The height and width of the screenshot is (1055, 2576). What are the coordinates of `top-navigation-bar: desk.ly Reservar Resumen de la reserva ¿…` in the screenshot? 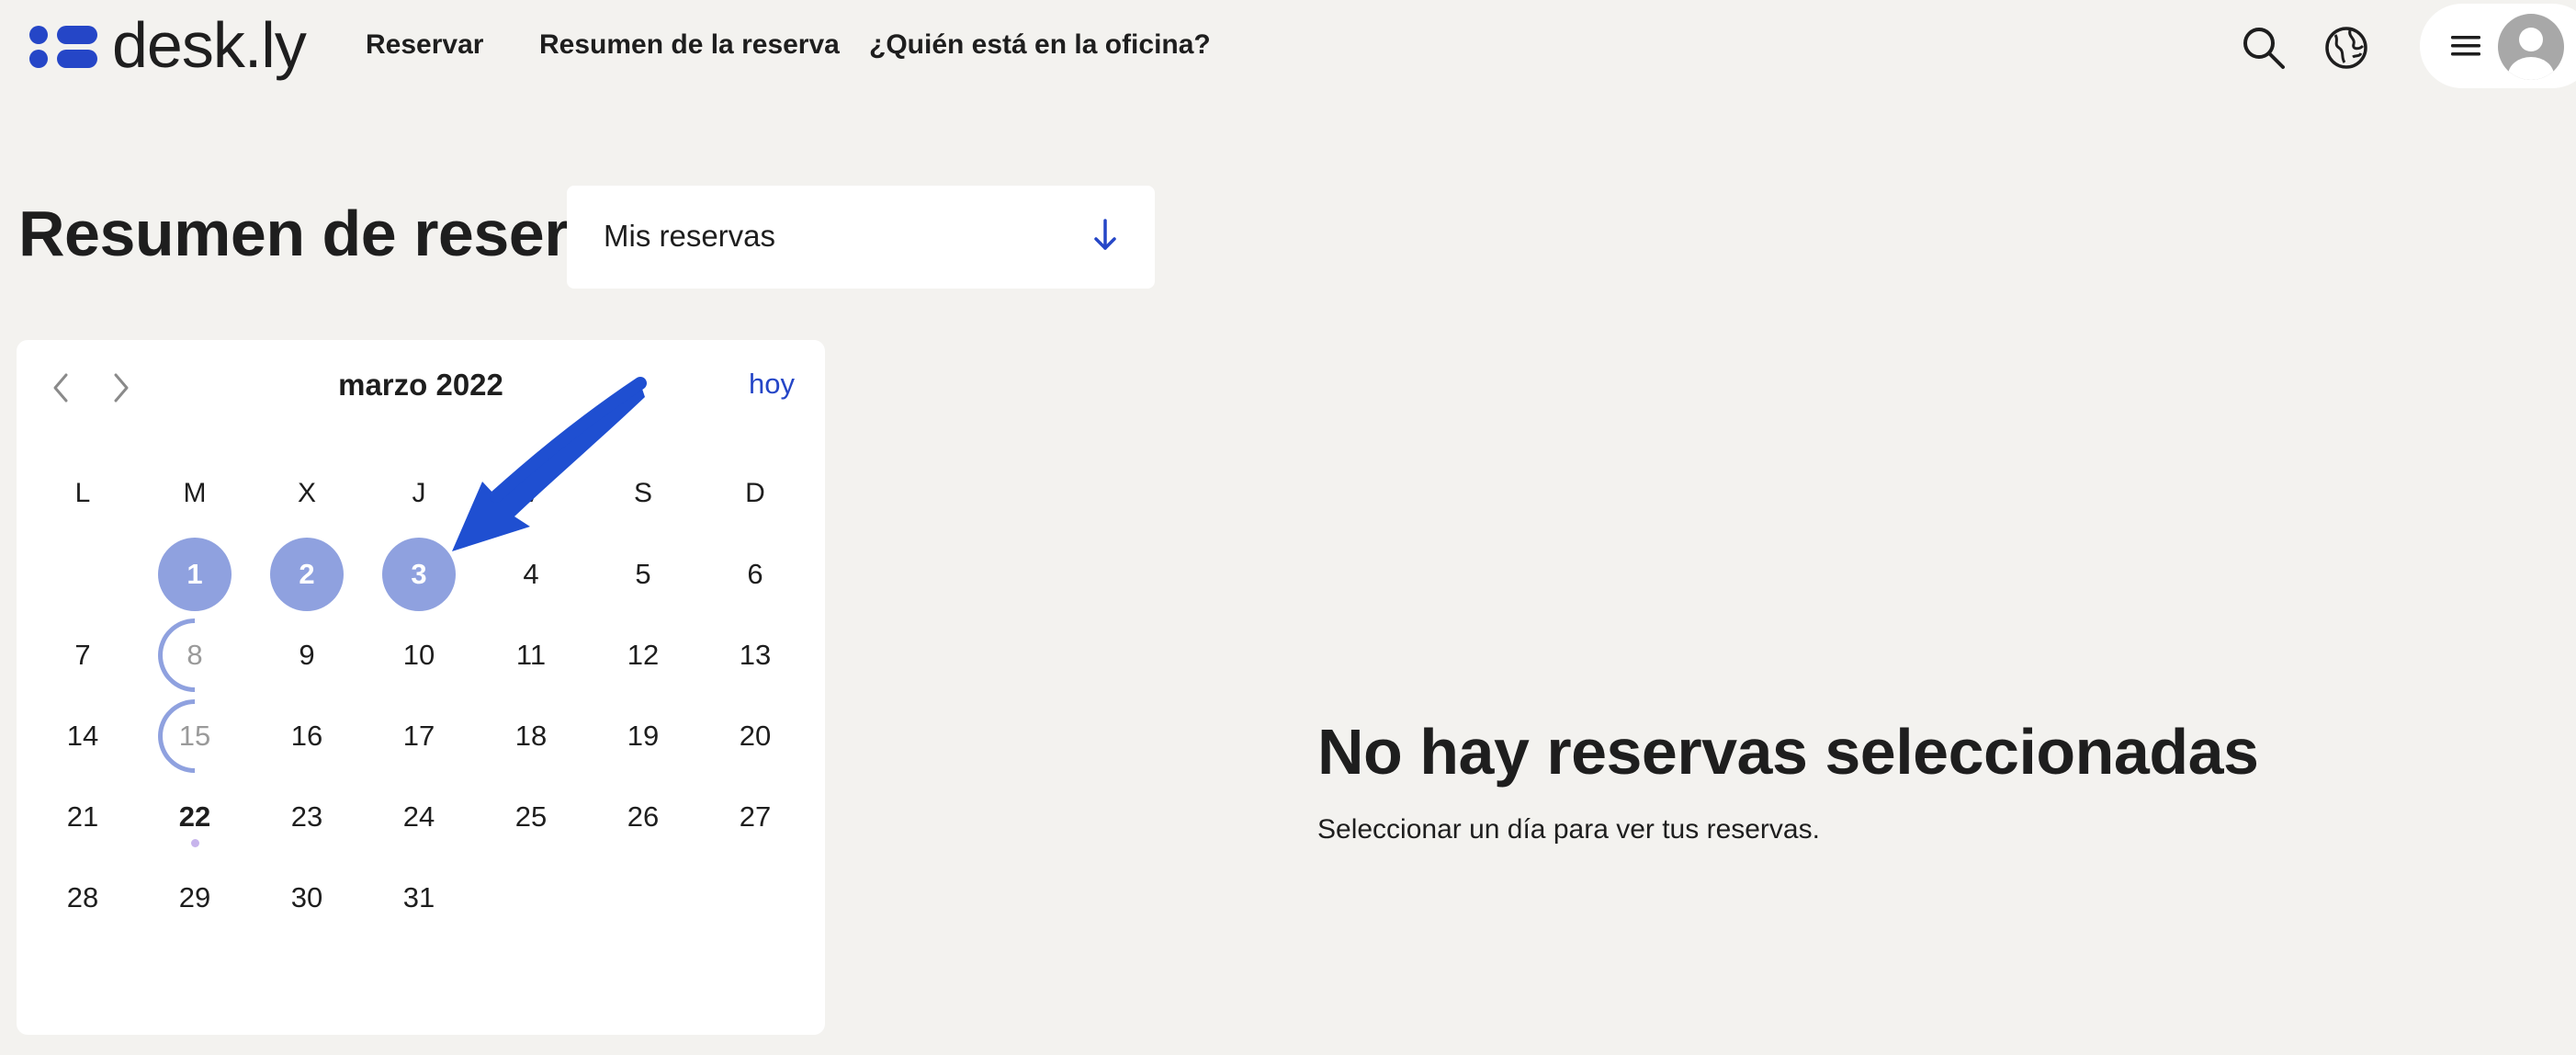 It's located at (1288, 46).